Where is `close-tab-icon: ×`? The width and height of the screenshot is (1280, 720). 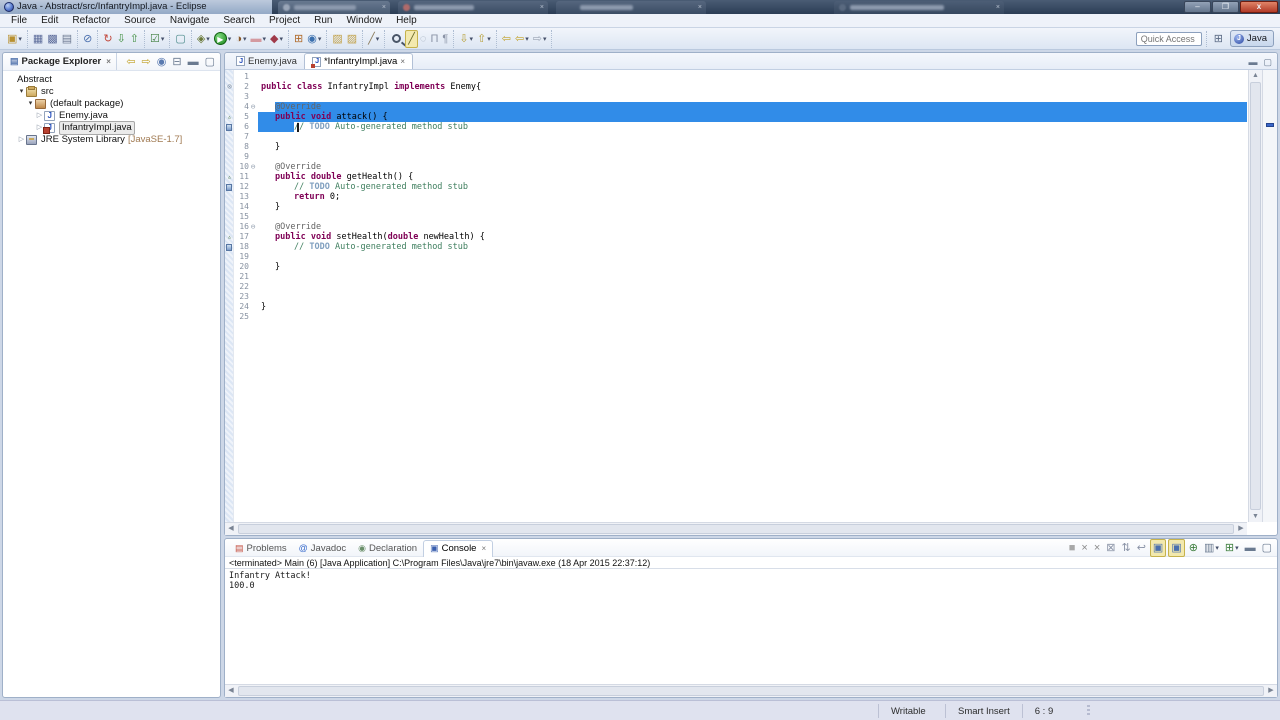 close-tab-icon: × is located at coordinates (402, 61).